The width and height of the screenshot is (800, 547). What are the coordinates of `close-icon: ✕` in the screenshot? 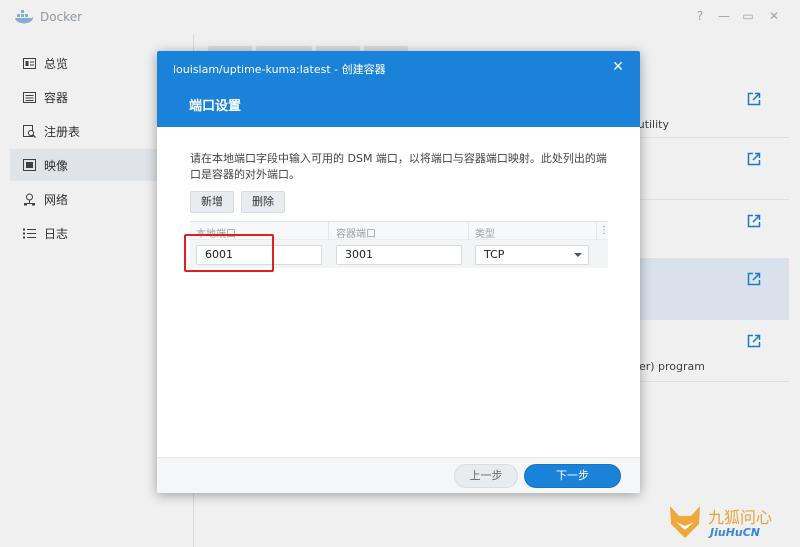 It's located at (618, 67).